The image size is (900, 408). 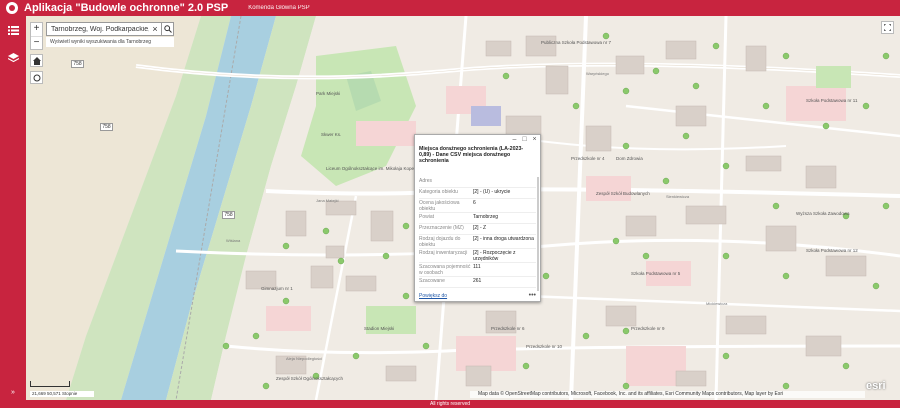 I want to click on zoom-to-link: Powiększ do, so click(x=433, y=296).